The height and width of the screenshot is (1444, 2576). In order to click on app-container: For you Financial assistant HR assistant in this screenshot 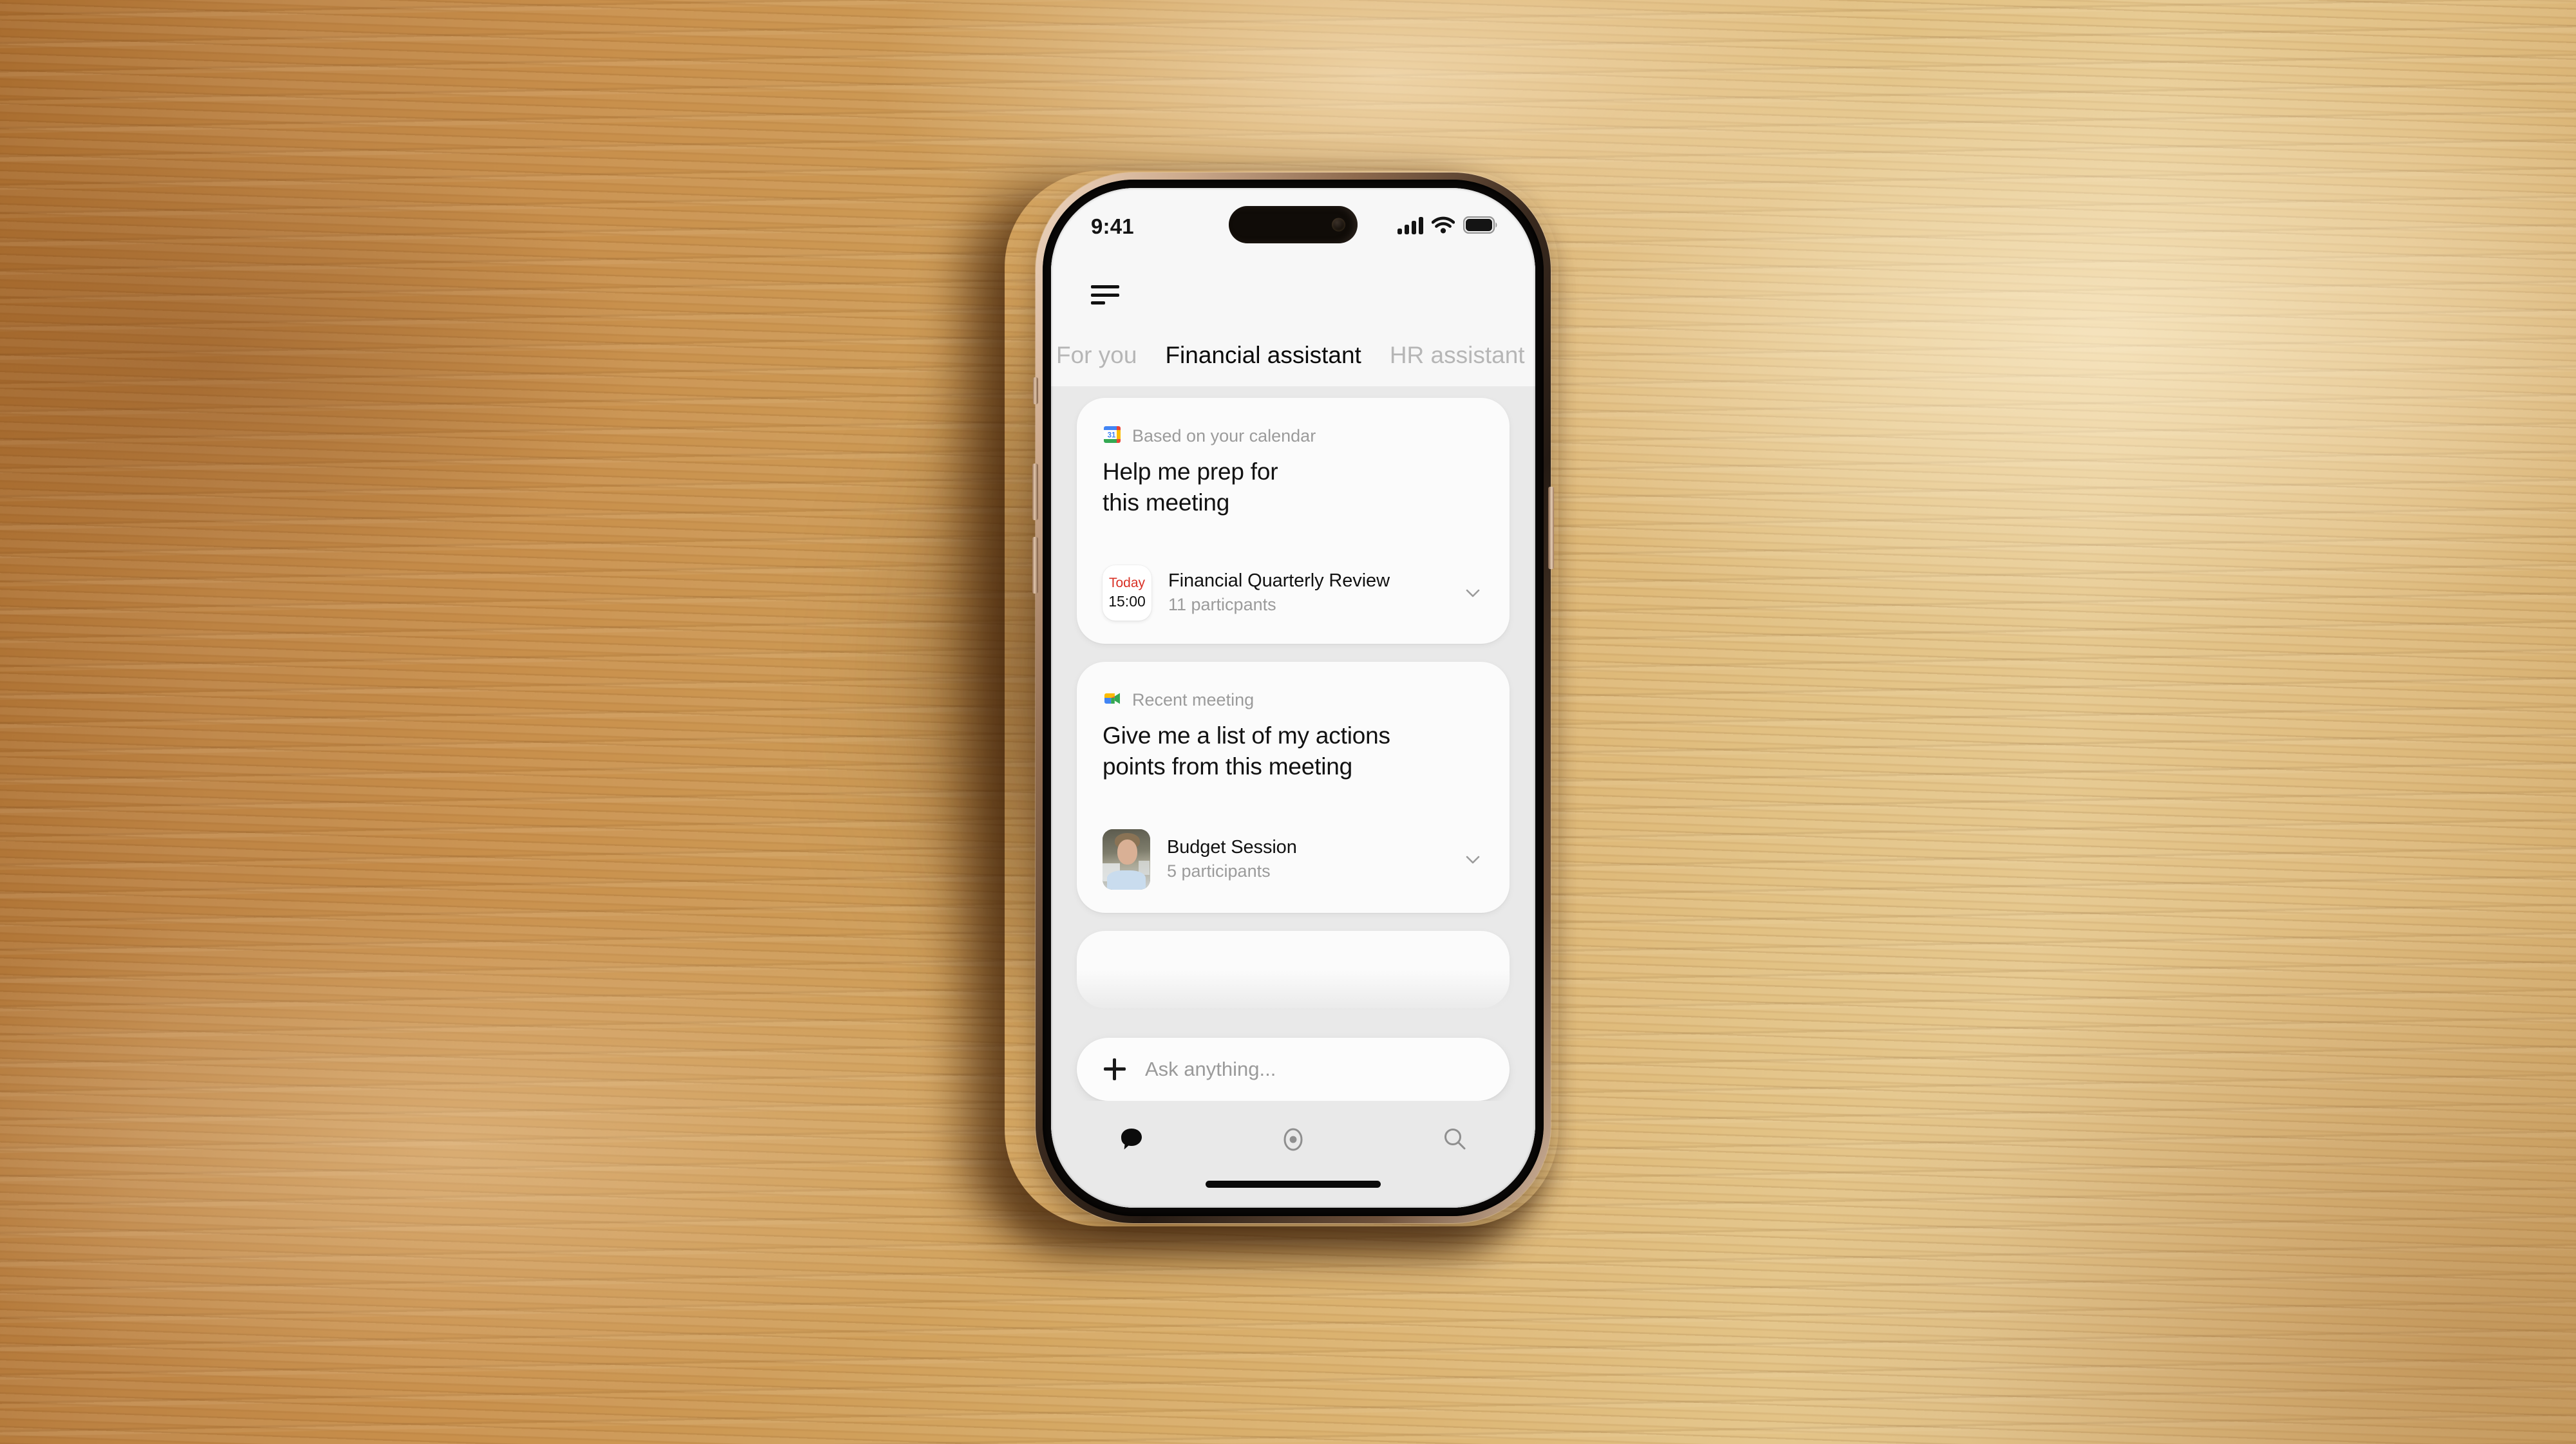, I will do `click(1293, 736)`.